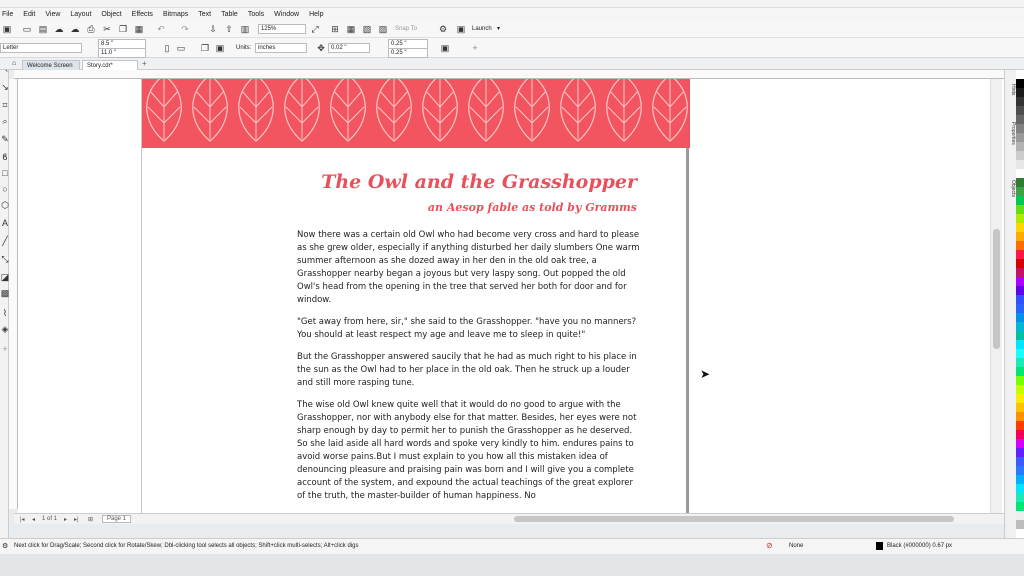 This screenshot has width=1024, height=576. Describe the element at coordinates (22, 519) in the screenshot. I see `first-page-icon: |◂` at that location.